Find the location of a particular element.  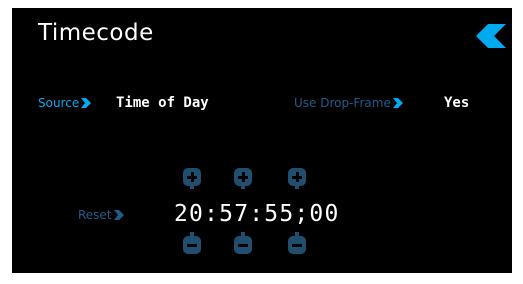

reset-button: Reset is located at coordinates (101, 215).